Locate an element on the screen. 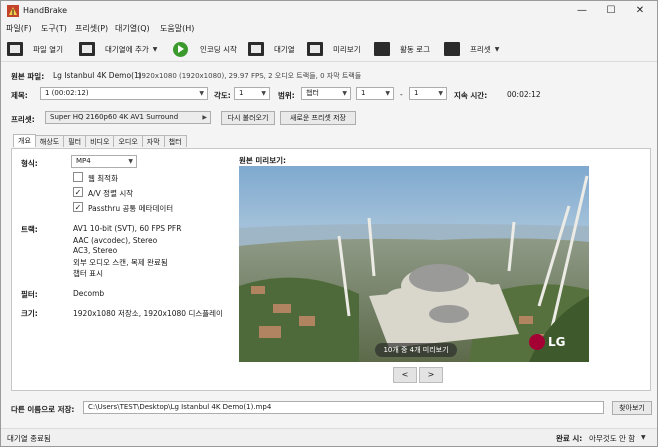  close-button: ✕ is located at coordinates (640, 11).